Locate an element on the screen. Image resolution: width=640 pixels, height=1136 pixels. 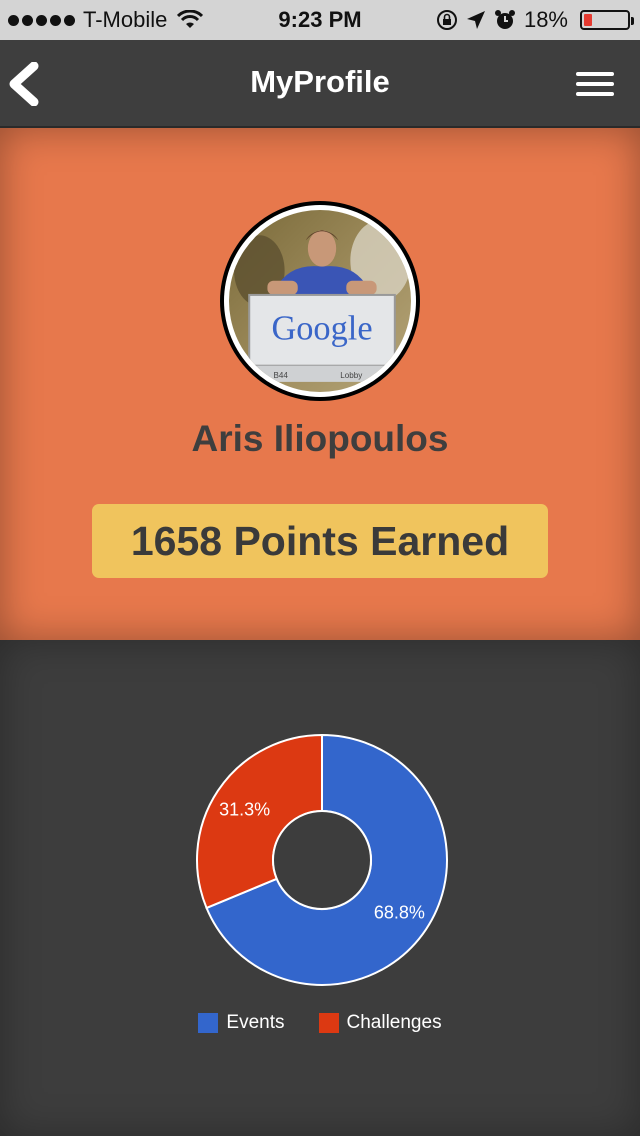
page-title: MyProfile is located at coordinates (320, 81).